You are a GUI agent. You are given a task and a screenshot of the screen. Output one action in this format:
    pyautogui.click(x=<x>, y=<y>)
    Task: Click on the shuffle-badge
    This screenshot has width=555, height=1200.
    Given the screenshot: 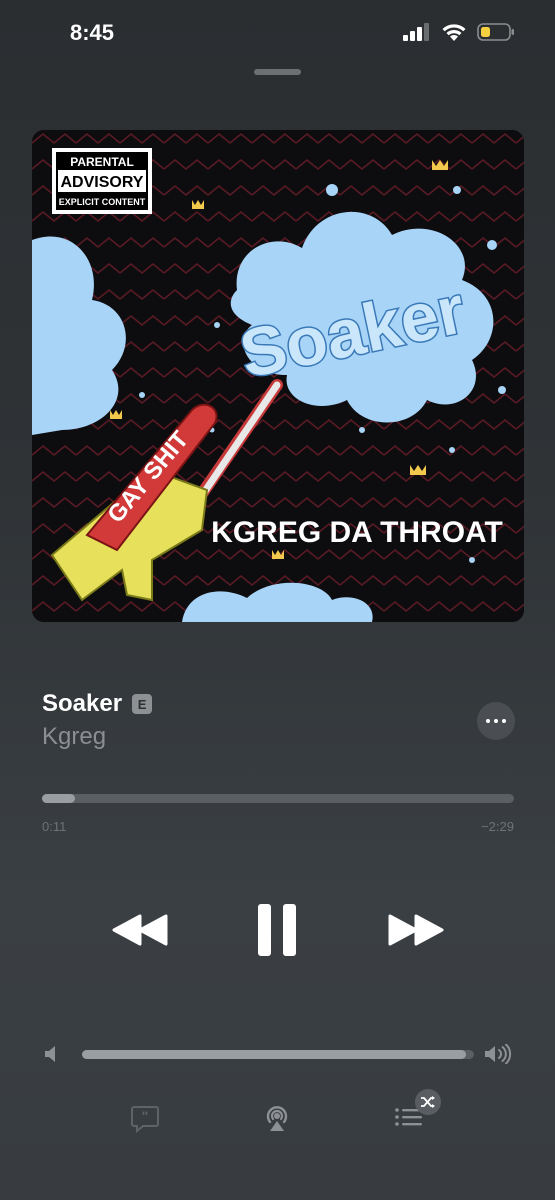 What is the action you would take?
    pyautogui.click(x=428, y=1102)
    